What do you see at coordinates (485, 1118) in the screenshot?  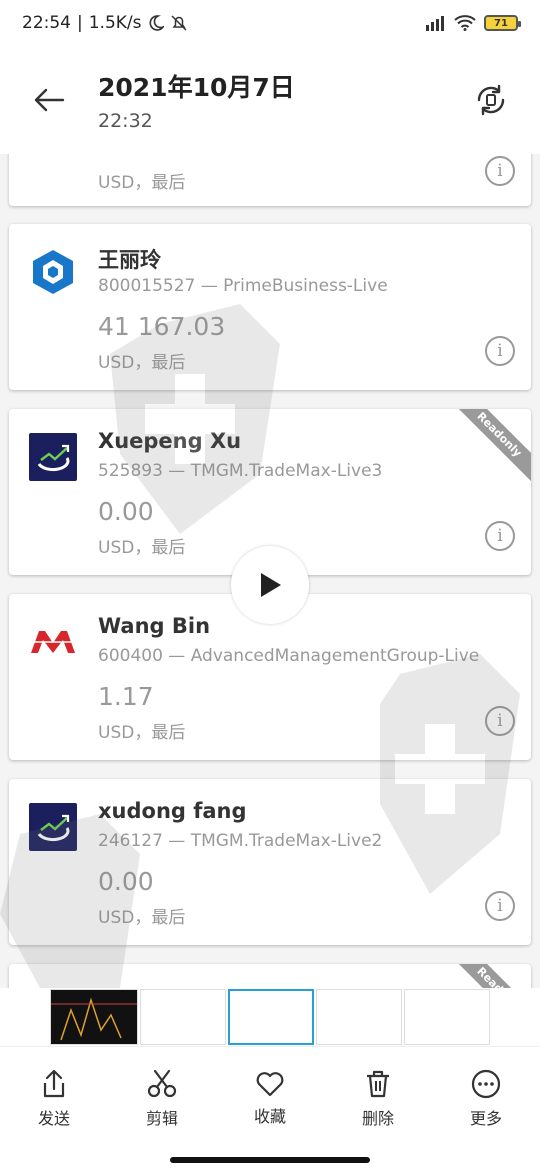 I see `more-label: 更多` at bounding box center [485, 1118].